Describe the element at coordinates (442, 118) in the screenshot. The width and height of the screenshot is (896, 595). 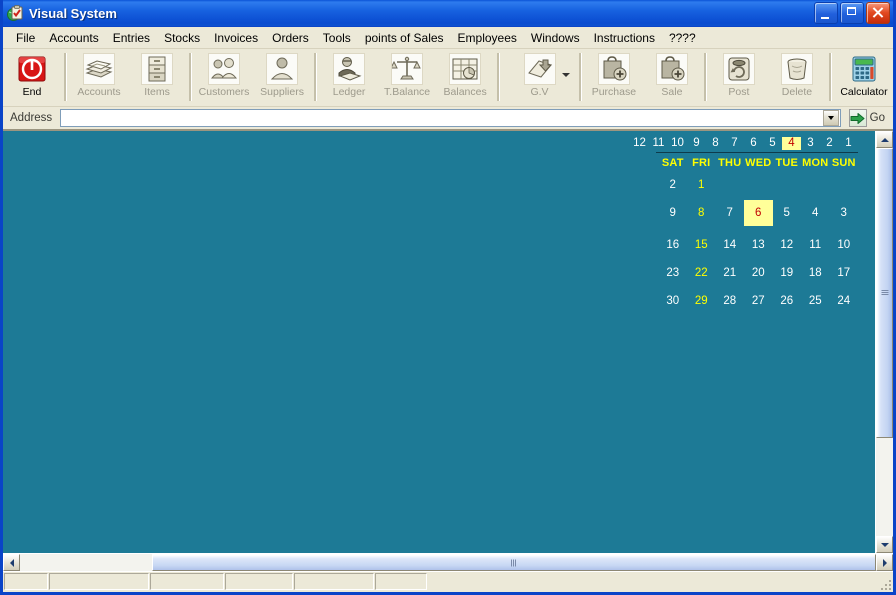
I see `address-input` at that location.